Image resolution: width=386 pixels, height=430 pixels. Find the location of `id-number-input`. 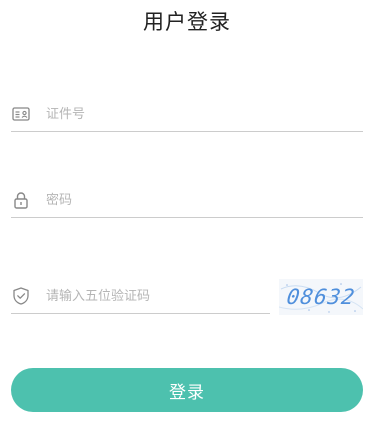

id-number-input is located at coordinates (151, 114).